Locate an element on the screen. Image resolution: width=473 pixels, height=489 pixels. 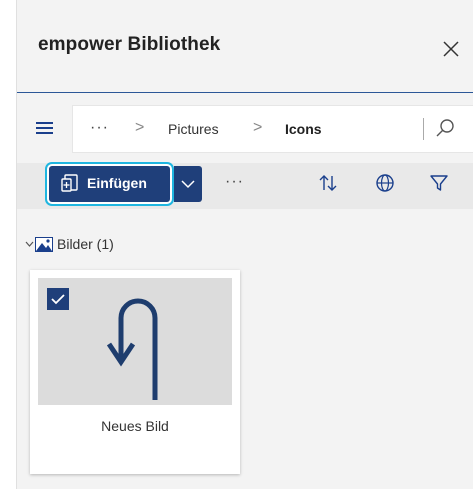
more-options-button: ··· is located at coordinates (234, 182).